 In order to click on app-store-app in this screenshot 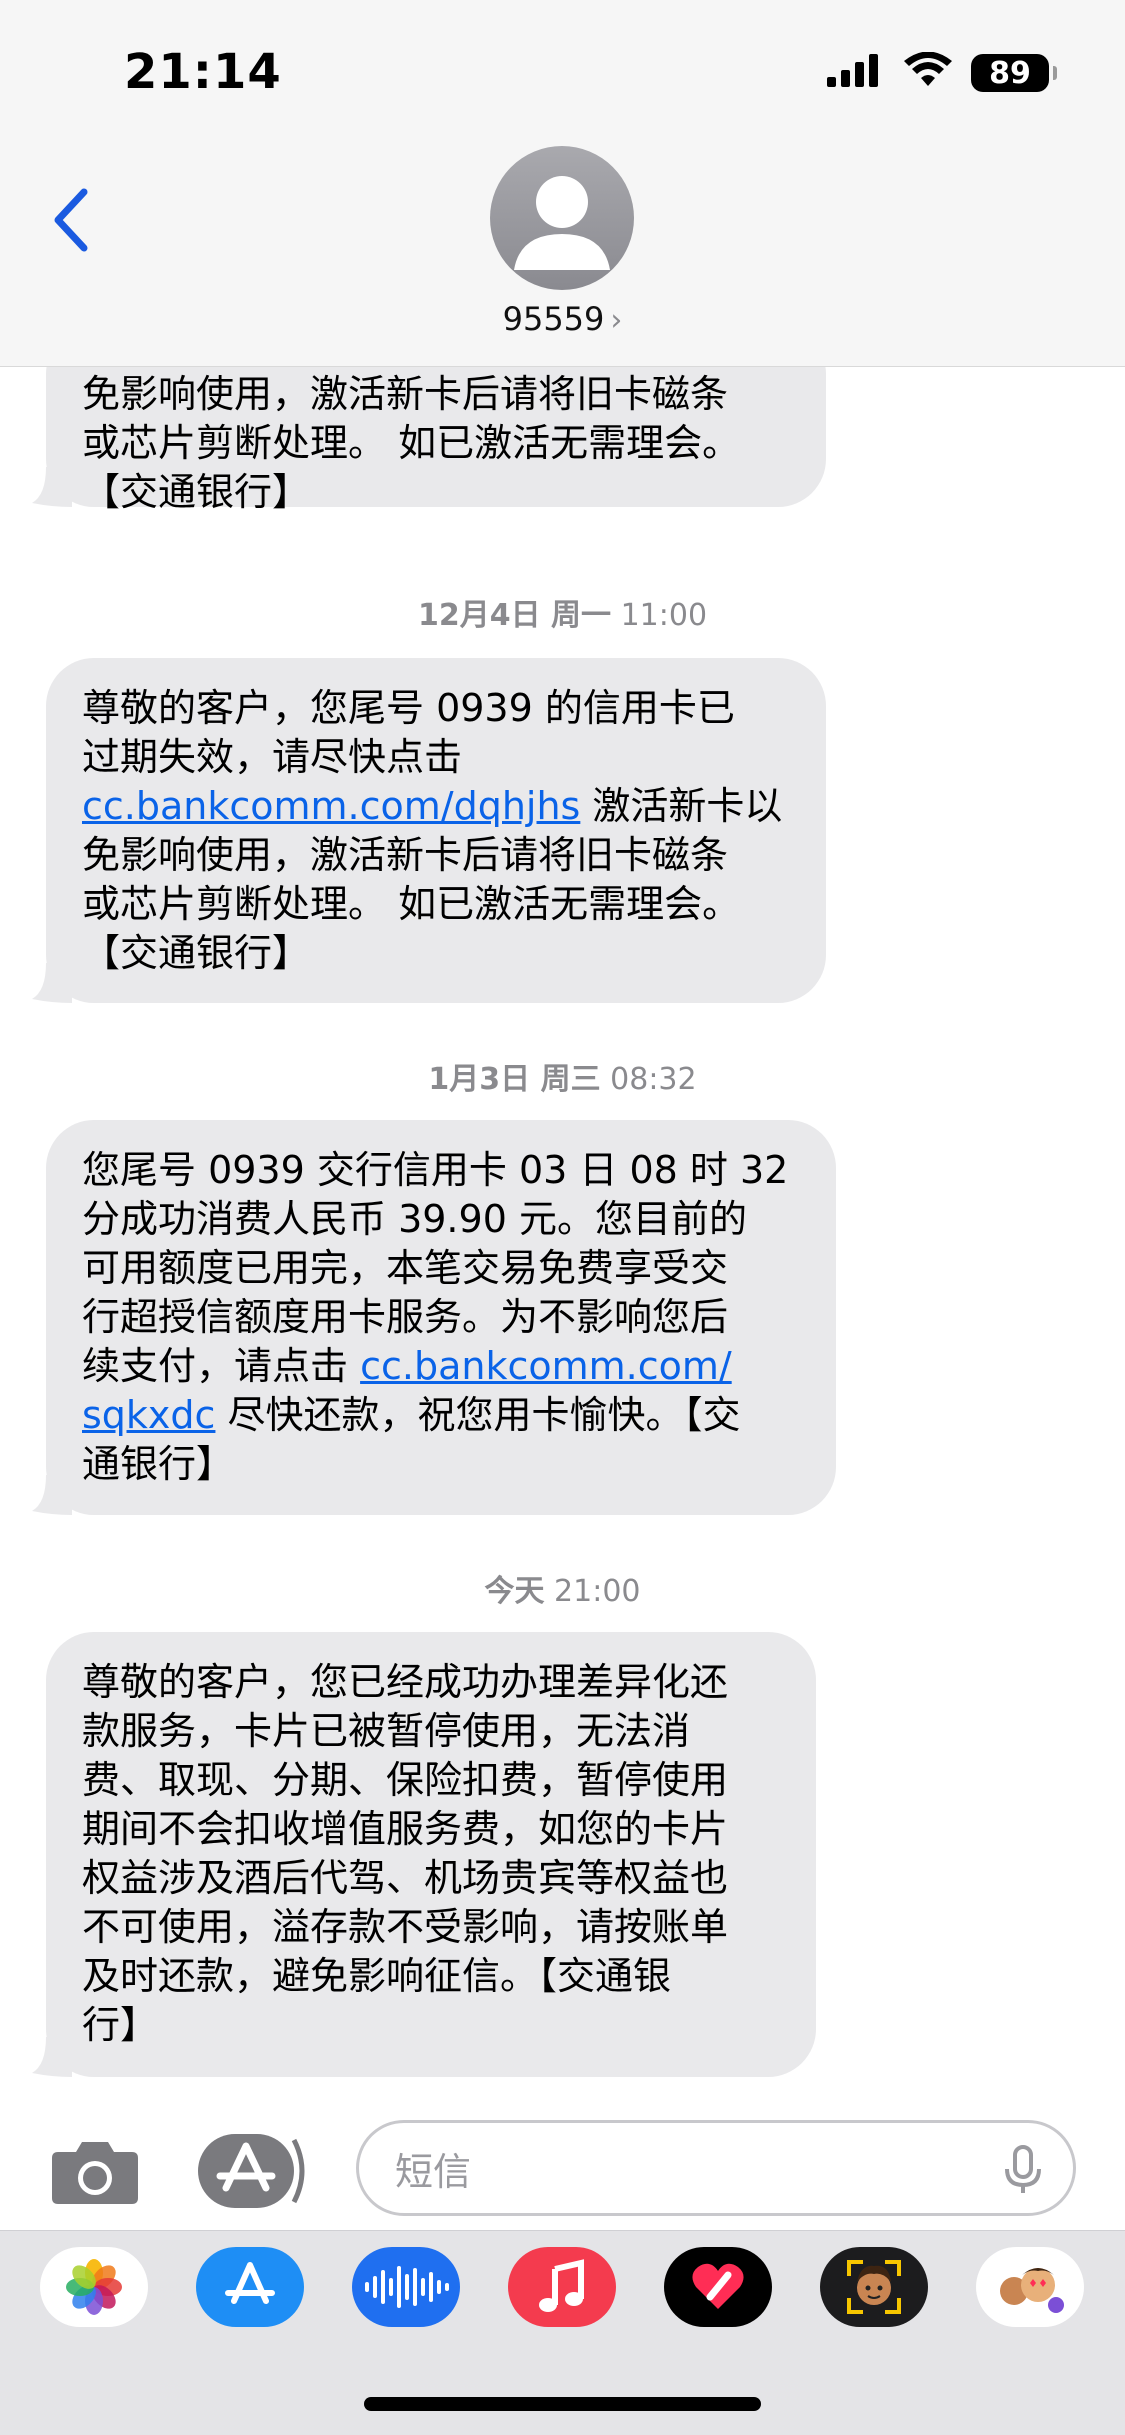, I will do `click(250, 2287)`.